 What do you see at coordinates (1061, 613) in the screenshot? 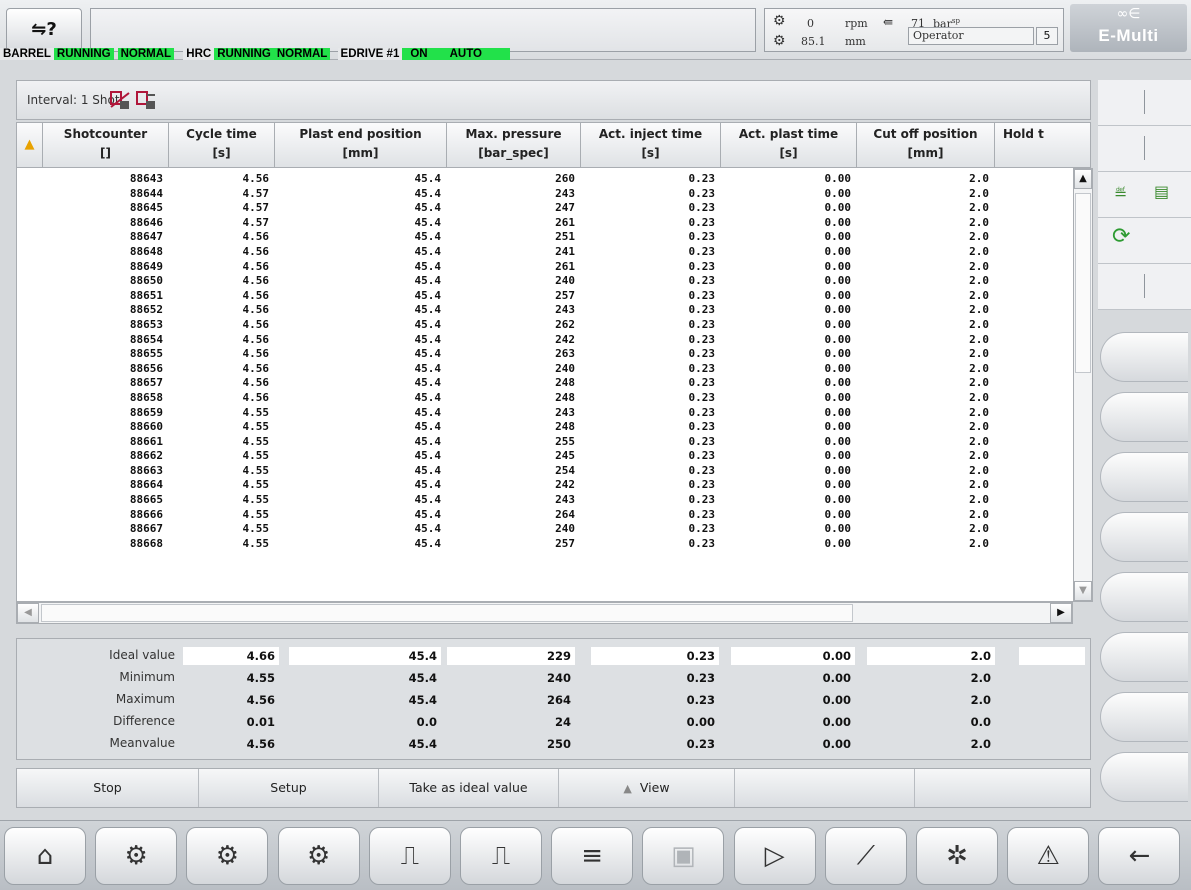
I see `scroll-right-button: ▶` at bounding box center [1061, 613].